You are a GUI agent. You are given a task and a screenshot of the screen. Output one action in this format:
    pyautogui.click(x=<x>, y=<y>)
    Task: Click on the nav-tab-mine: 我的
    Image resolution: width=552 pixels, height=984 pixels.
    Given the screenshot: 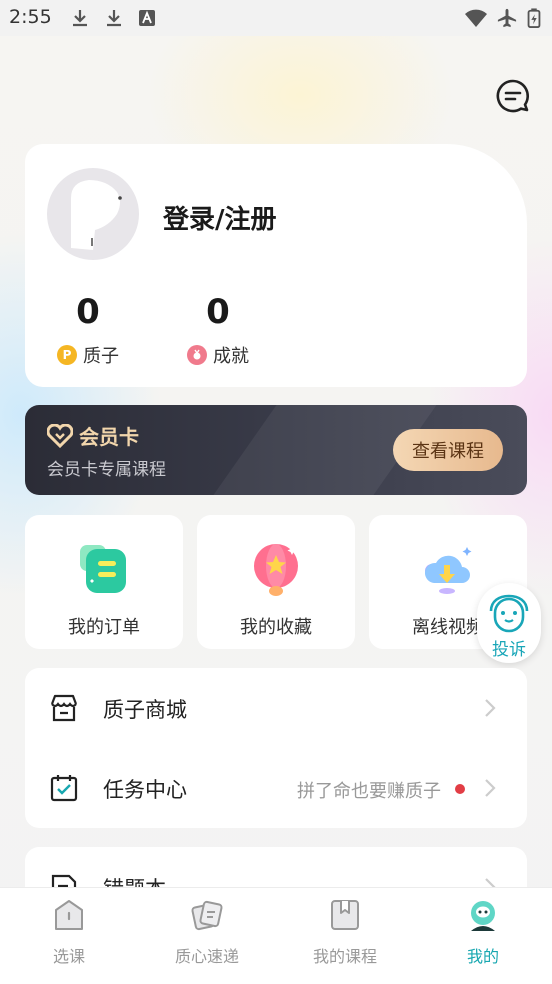 What is the action you would take?
    pyautogui.click(x=483, y=936)
    